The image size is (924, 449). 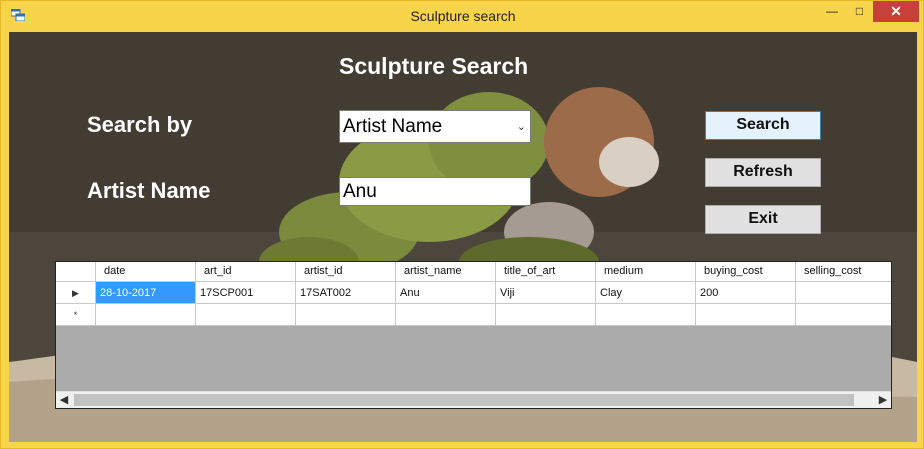 What do you see at coordinates (646, 293) in the screenshot?
I see `table-cell: Clay` at bounding box center [646, 293].